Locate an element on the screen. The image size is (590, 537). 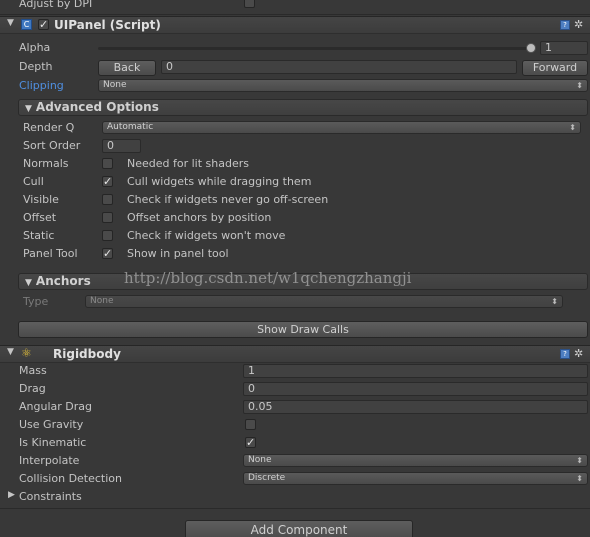
render-q-dropdown: Automatic ⬍ is located at coordinates (341, 127).